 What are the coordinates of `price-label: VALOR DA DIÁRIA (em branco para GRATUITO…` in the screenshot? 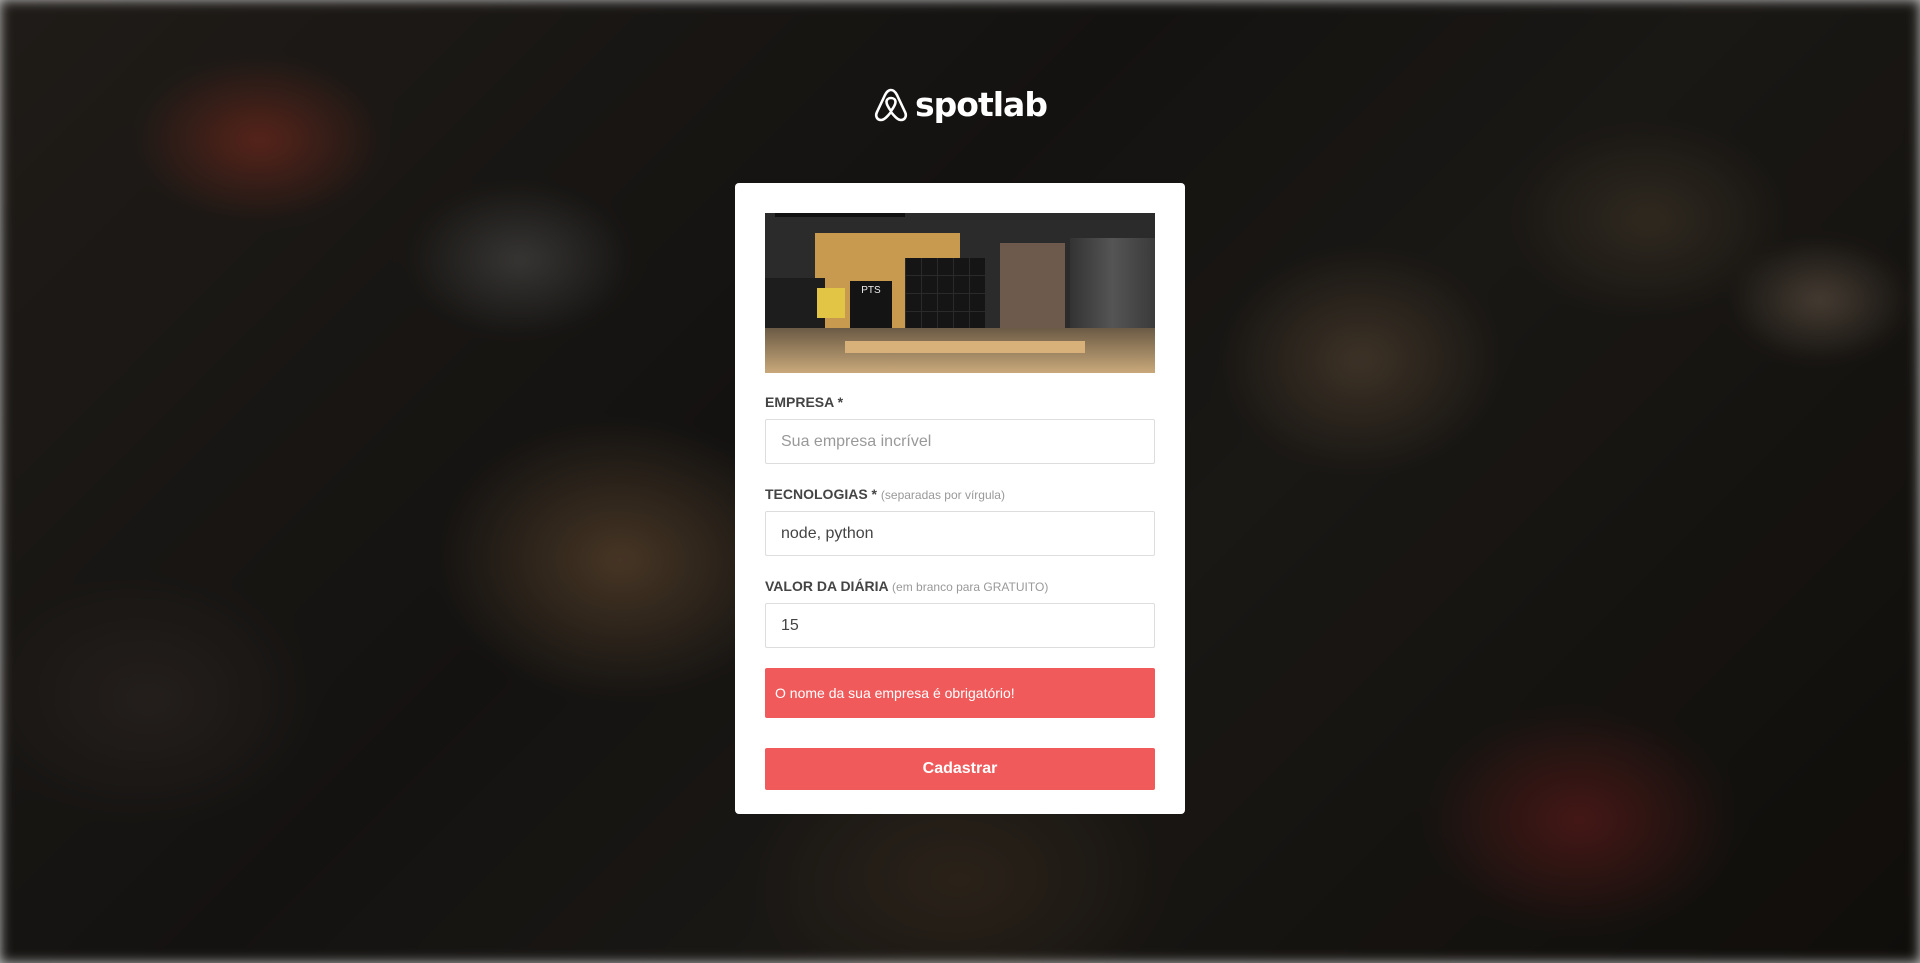 It's located at (960, 586).